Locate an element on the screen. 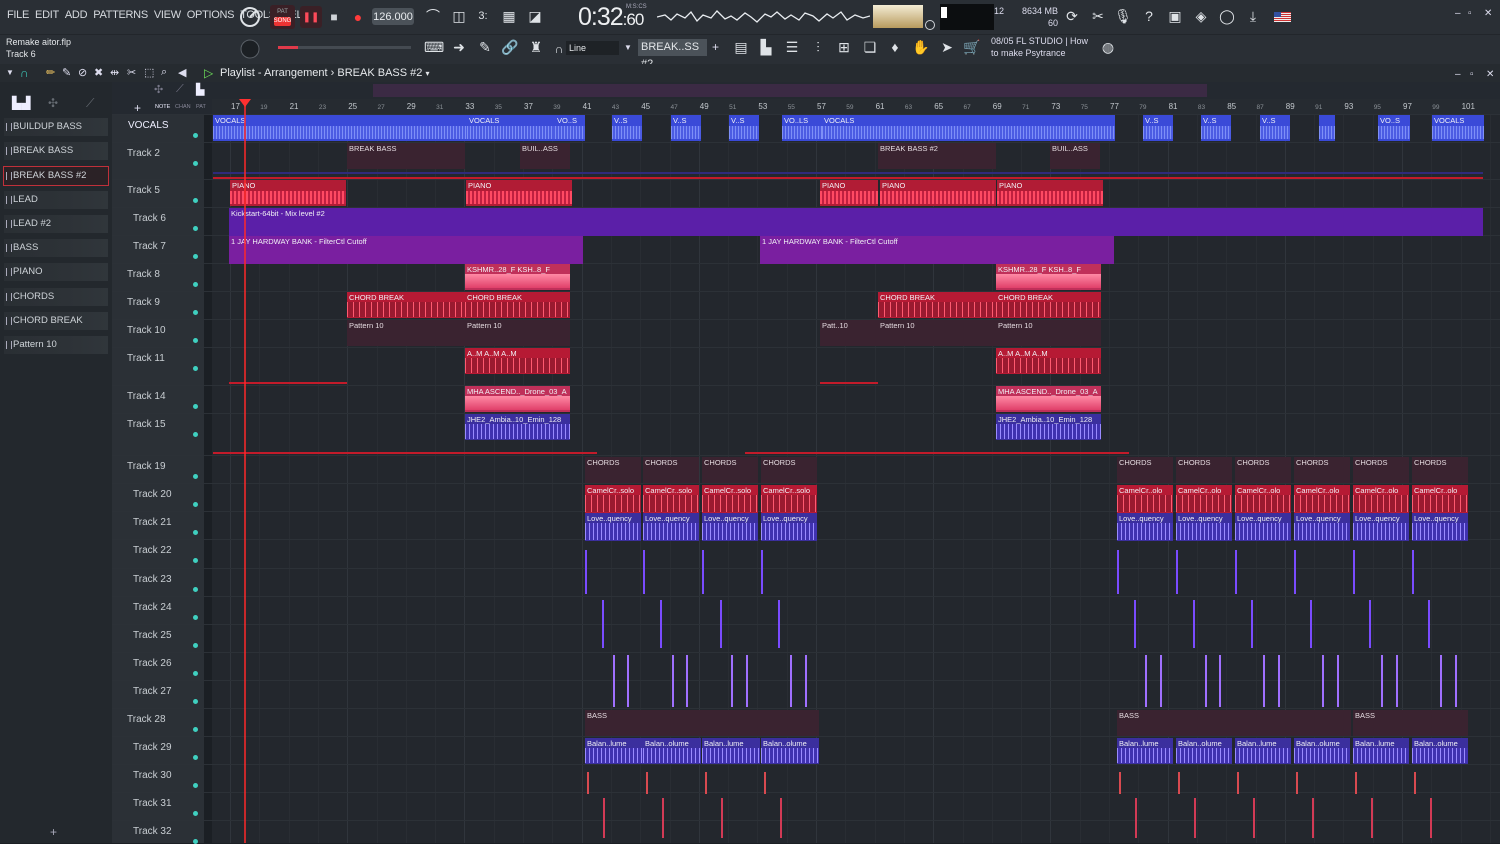 This screenshot has width=1500, height=844. pattern-10-clip: Patt..10 is located at coordinates (849, 333).